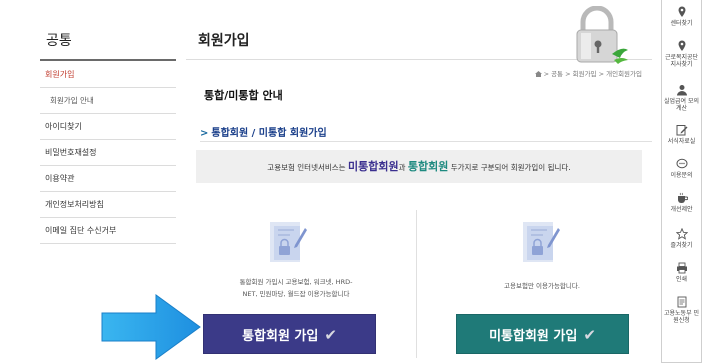 The width and height of the screenshot is (720, 363). What do you see at coordinates (681, 141) in the screenshot?
I see `quick-item-label: 서식자료실` at bounding box center [681, 141].